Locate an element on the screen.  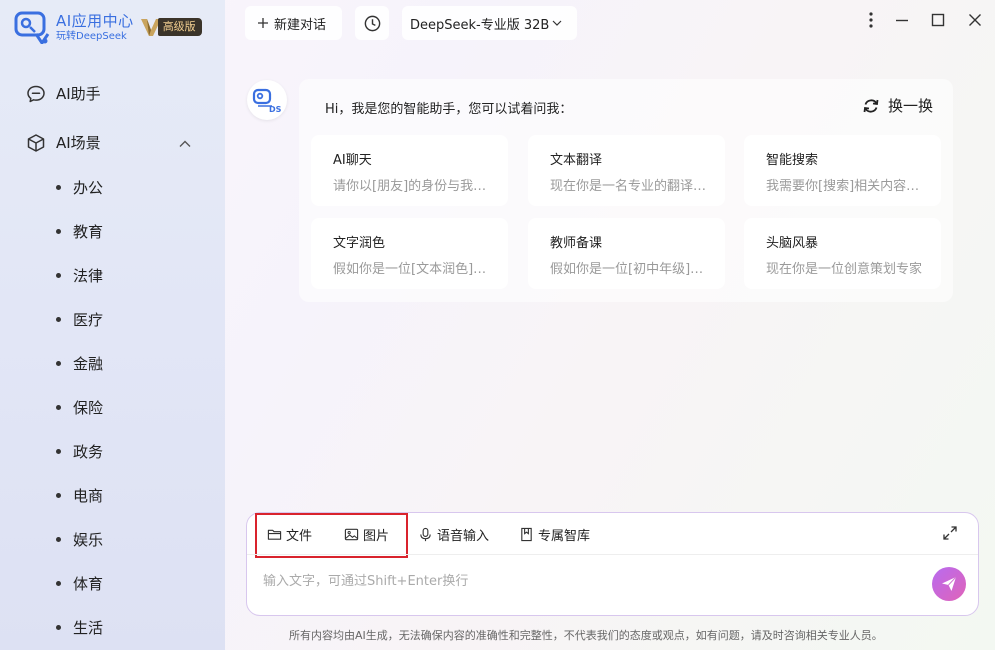
close-icon is located at coordinates (975, 20).